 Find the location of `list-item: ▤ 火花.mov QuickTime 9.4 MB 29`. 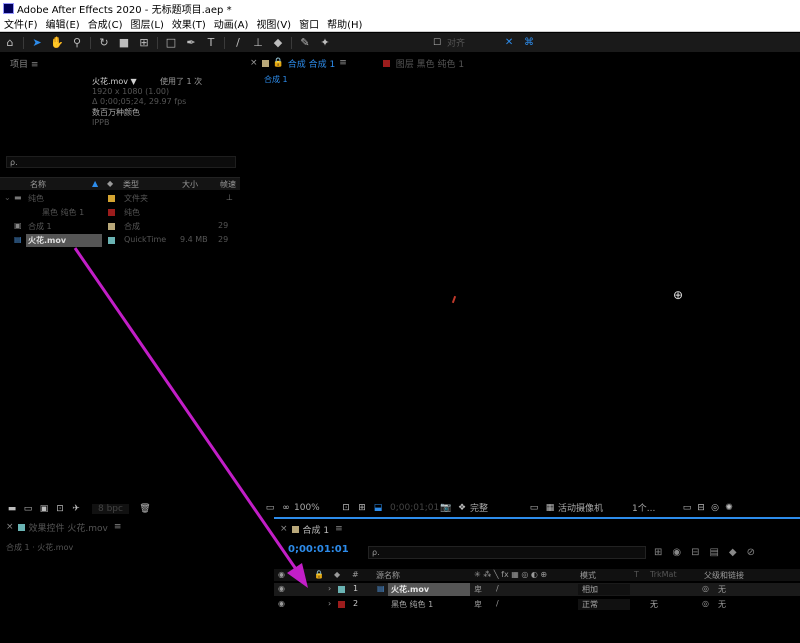

list-item: ▤ 火花.mov QuickTime 9.4 MB 29 is located at coordinates (120, 240).